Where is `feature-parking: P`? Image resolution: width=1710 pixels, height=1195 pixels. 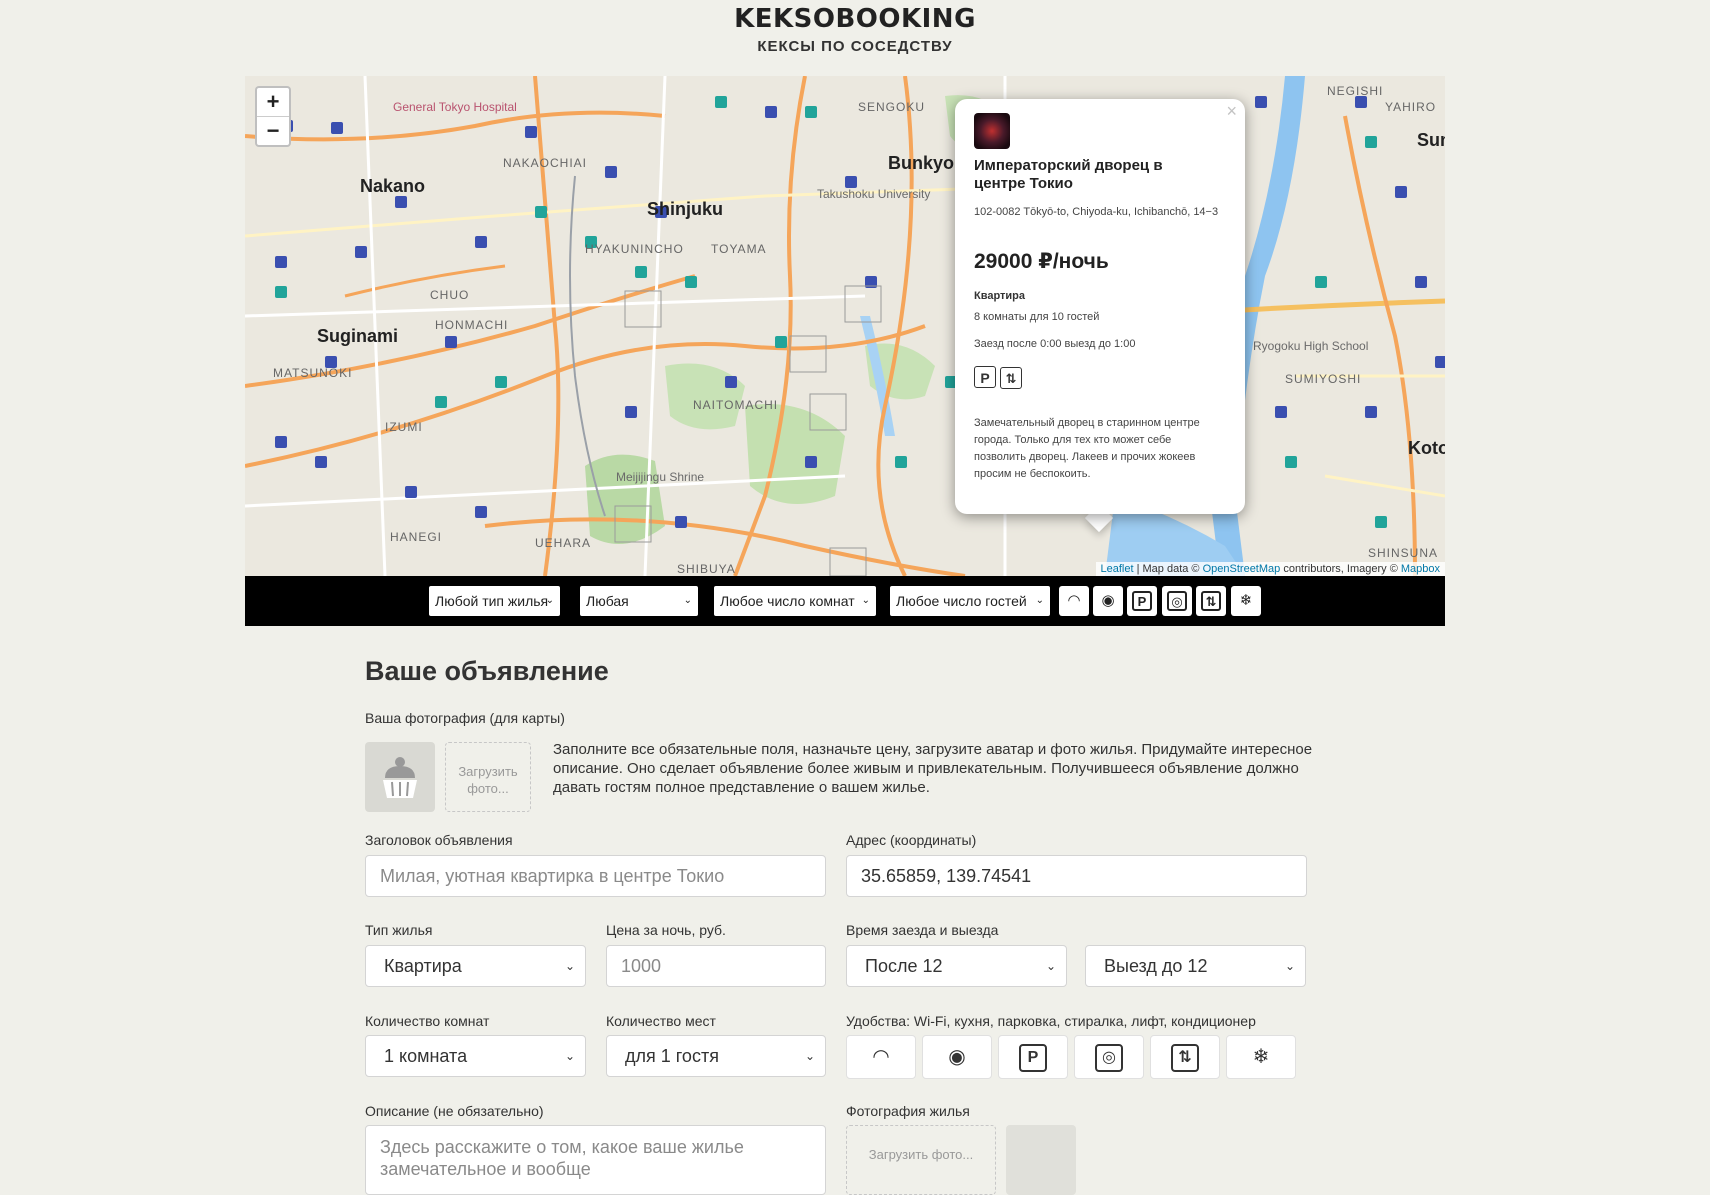
feature-parking: P is located at coordinates (1033, 1057).